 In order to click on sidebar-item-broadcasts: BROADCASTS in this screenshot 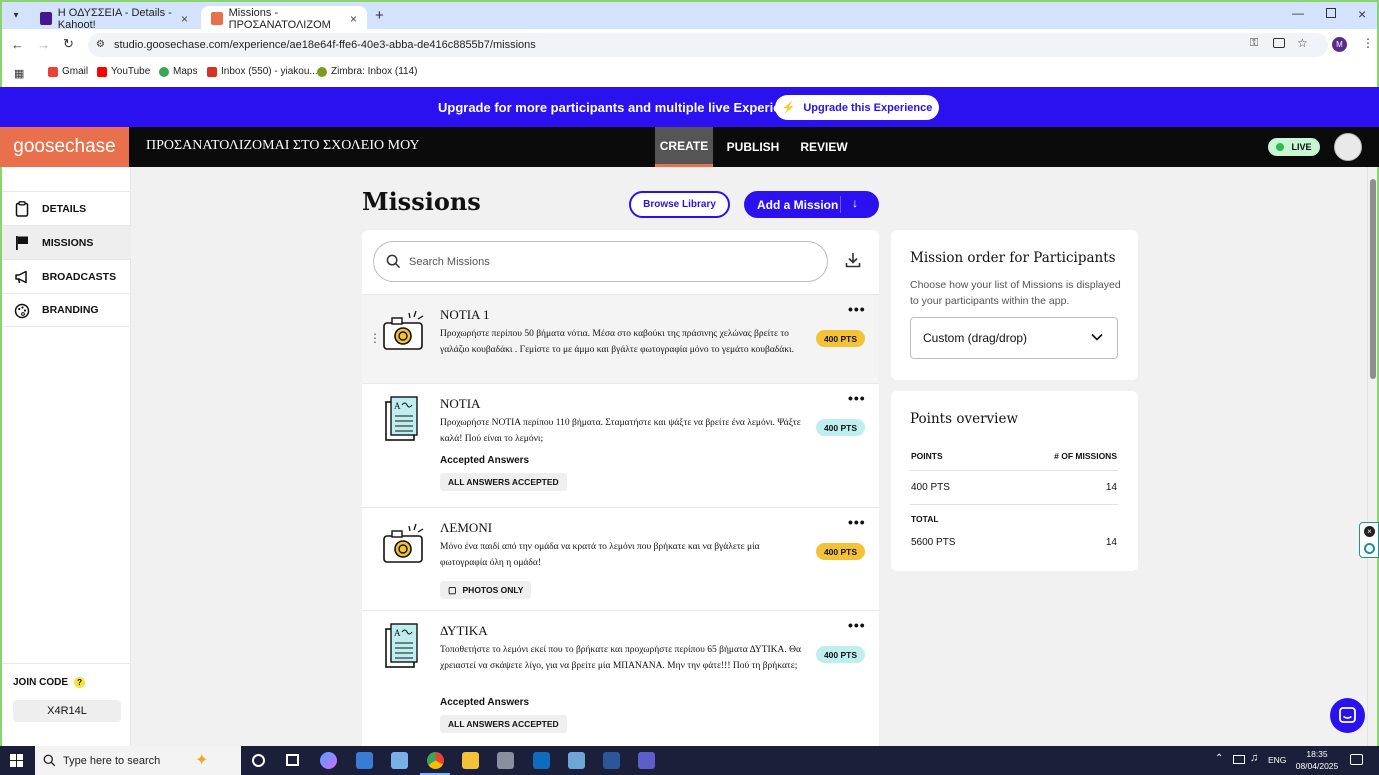, I will do `click(66, 276)`.